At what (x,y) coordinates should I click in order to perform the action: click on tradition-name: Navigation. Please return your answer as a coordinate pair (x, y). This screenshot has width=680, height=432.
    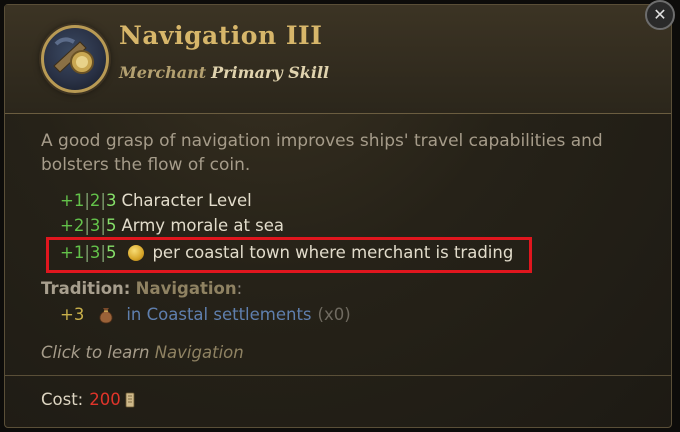
    Looking at the image, I should click on (186, 288).